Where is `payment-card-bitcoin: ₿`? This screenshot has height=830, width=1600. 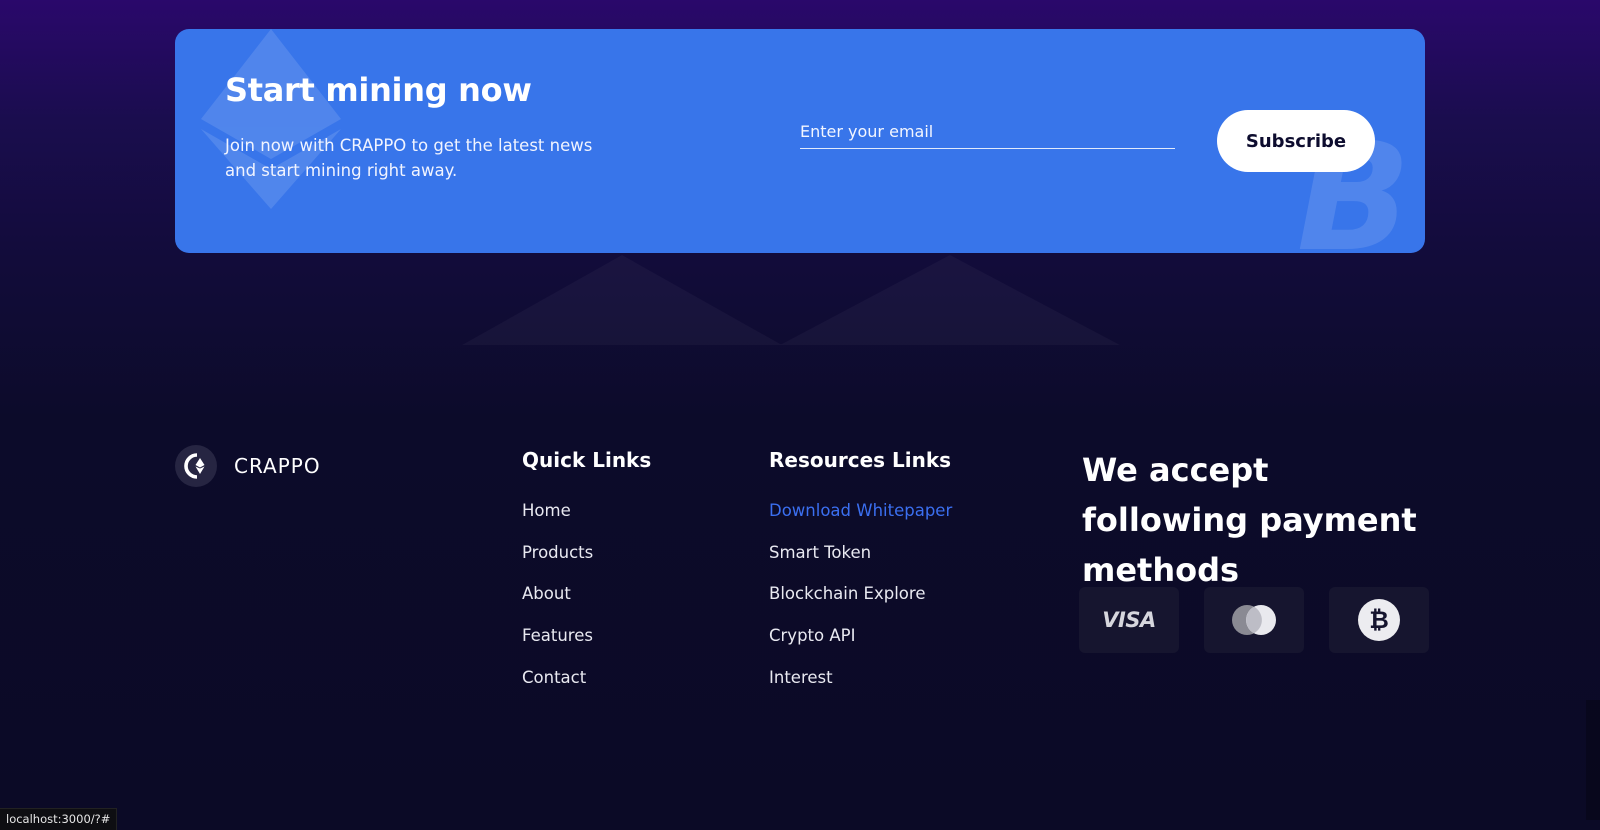
payment-card-bitcoin: ₿ is located at coordinates (1379, 620).